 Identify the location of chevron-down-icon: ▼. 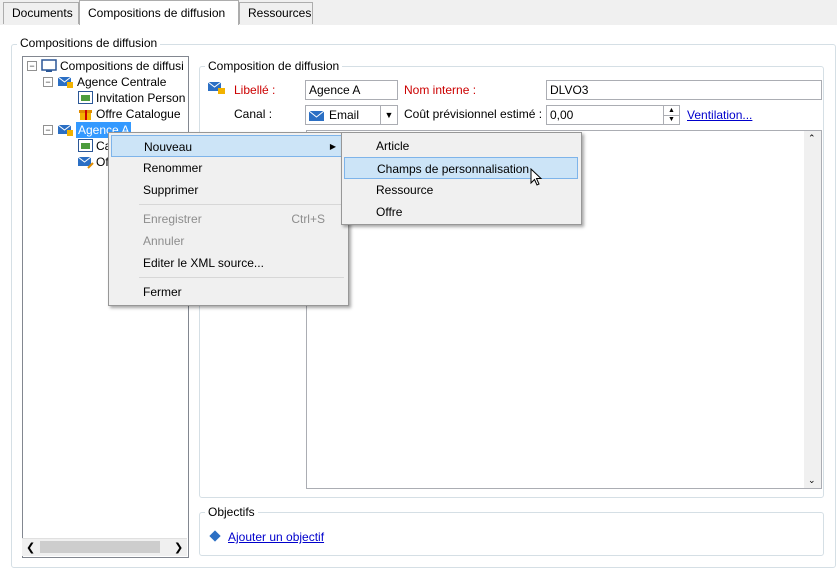
(388, 115).